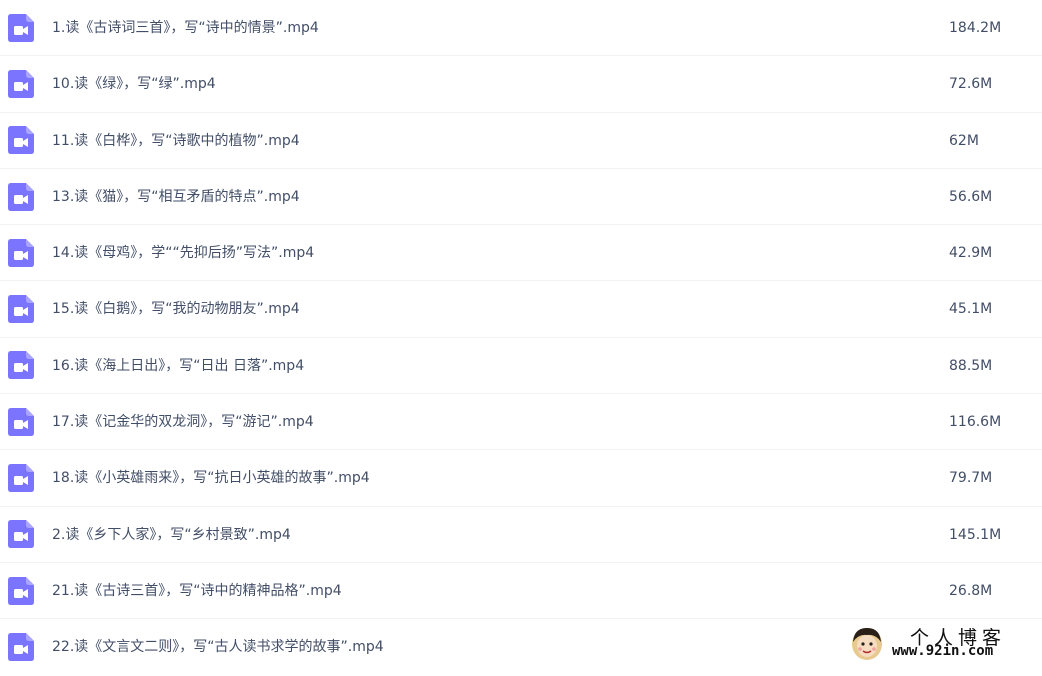 The height and width of the screenshot is (676, 1042). What do you see at coordinates (975, 534) in the screenshot?
I see `file-size: 145.1M` at bounding box center [975, 534].